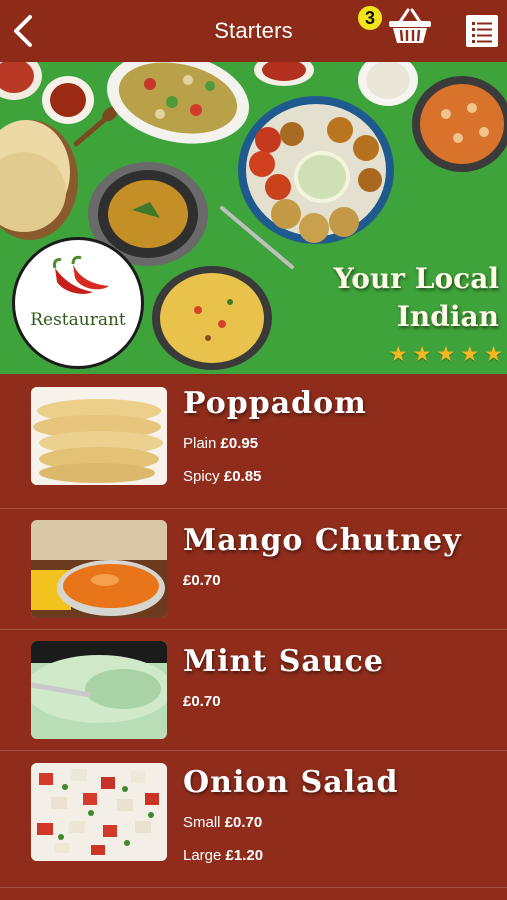  I want to click on menu-list-button, so click(482, 31).